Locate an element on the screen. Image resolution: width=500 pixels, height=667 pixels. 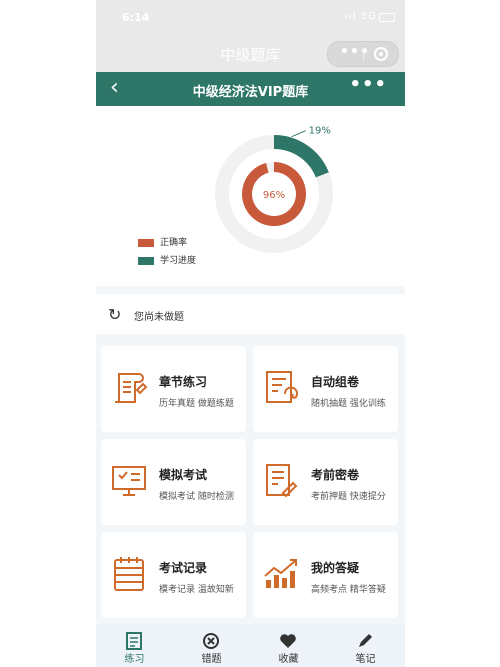
auto-paper-icon is located at coordinates (282, 387).